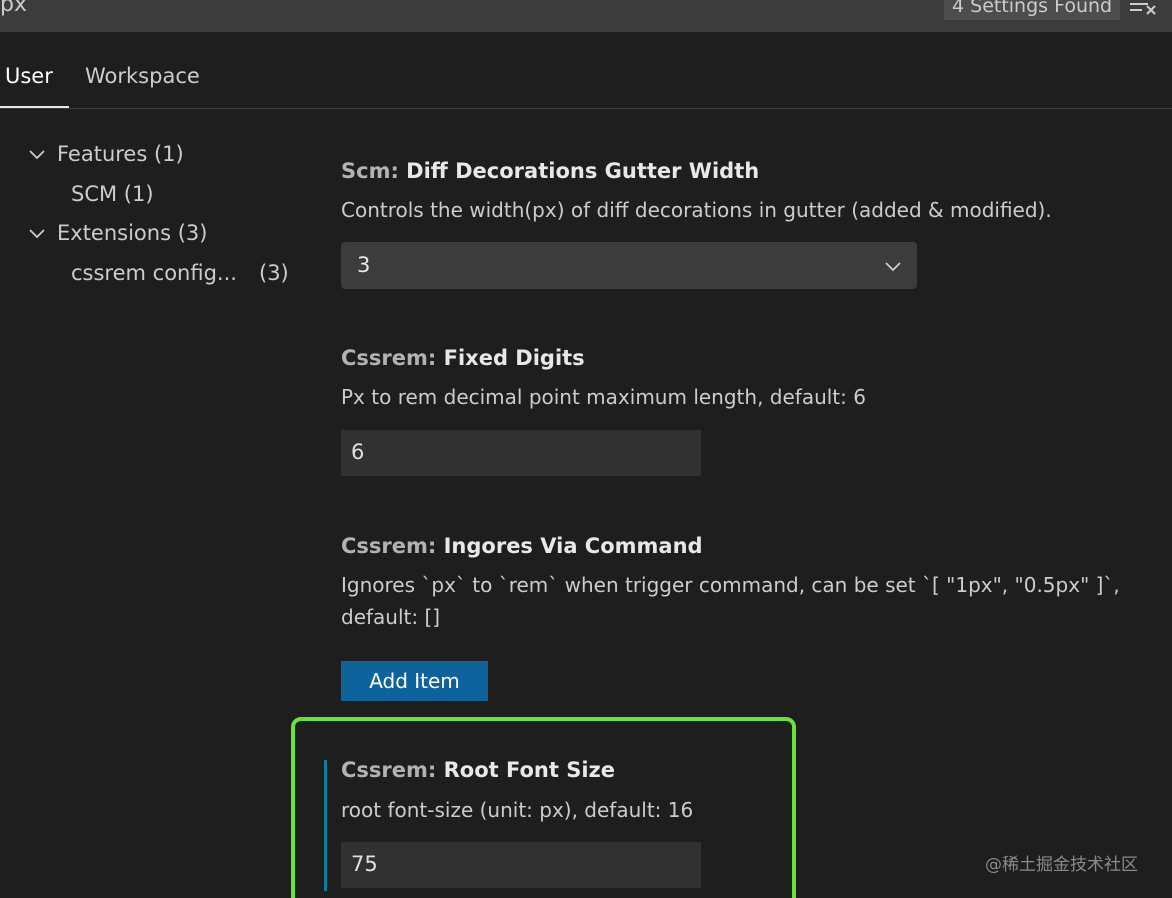 The height and width of the screenshot is (898, 1172). I want to click on setting-title: Cssrem: Fixed Digits, so click(463, 358).